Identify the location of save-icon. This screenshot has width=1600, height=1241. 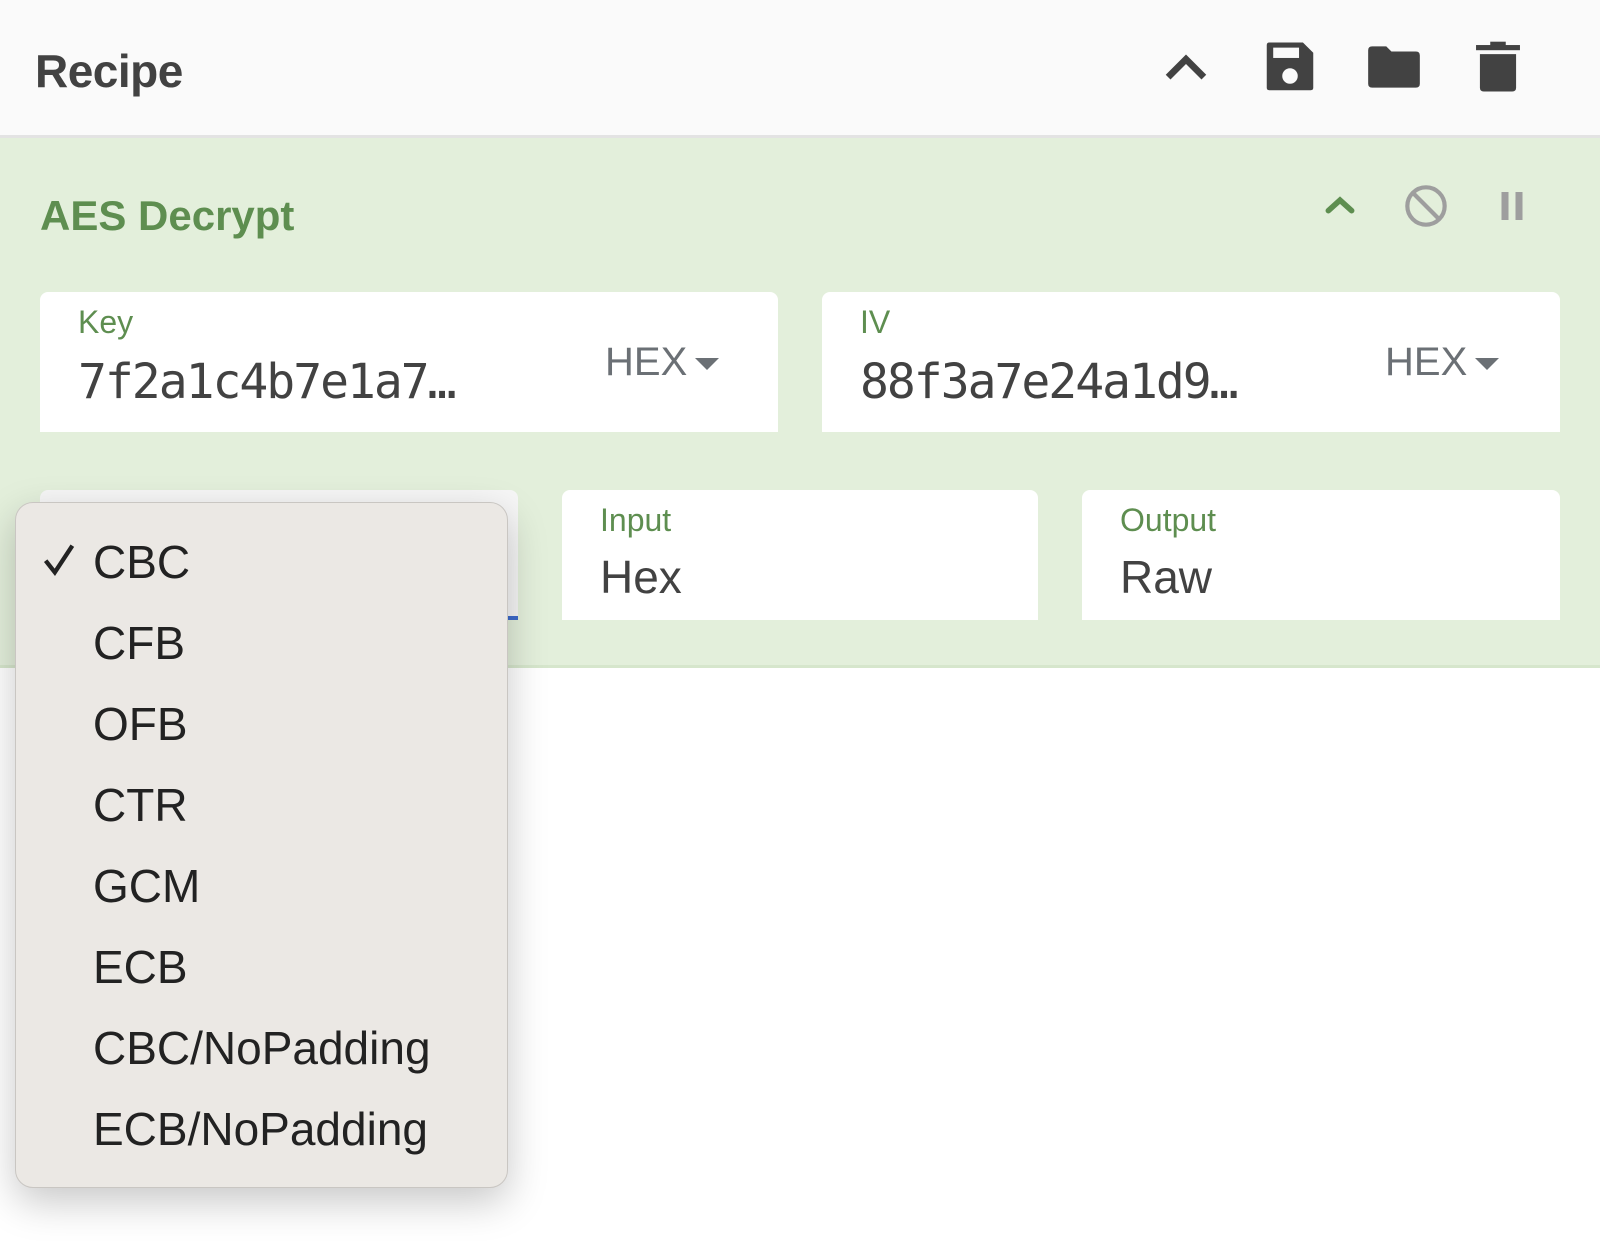
(1290, 66).